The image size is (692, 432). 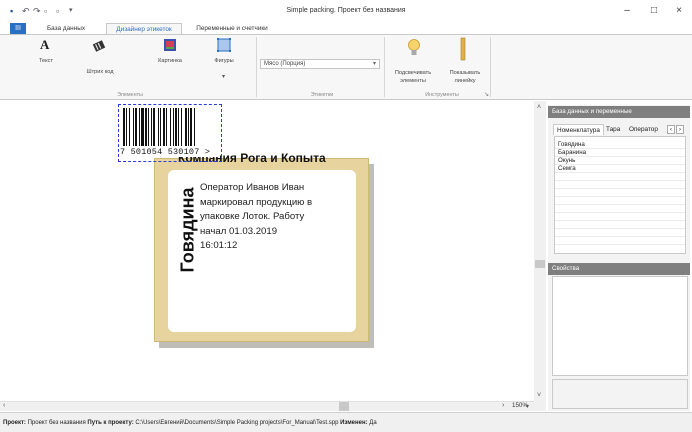 I want to click on database-variables-header: База данных и переменные, so click(x=619, y=112).